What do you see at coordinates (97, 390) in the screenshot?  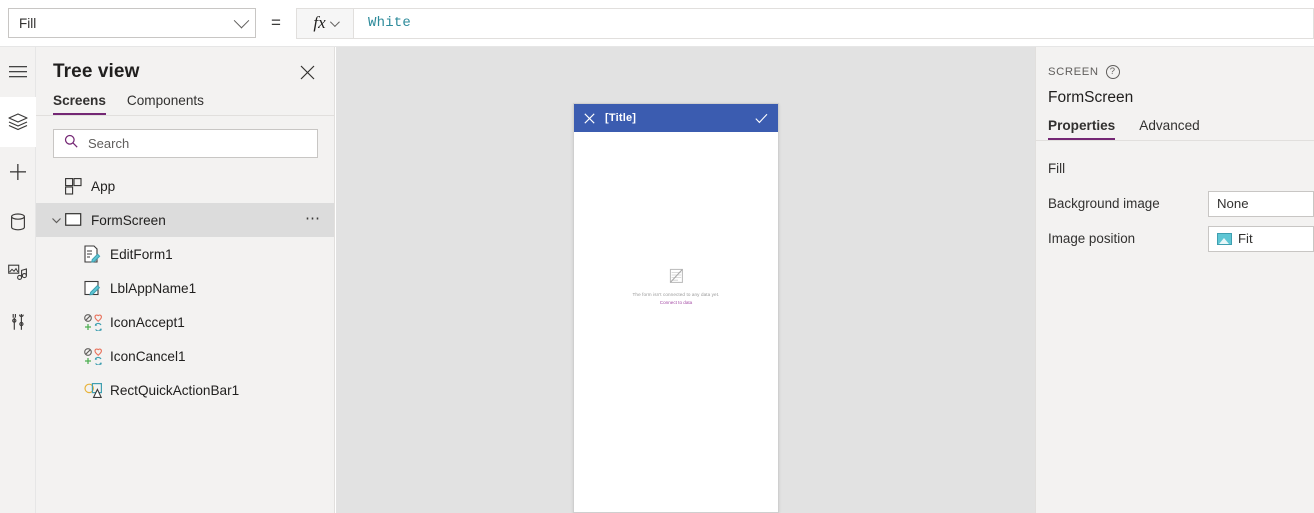 I see `shapes-icon` at bounding box center [97, 390].